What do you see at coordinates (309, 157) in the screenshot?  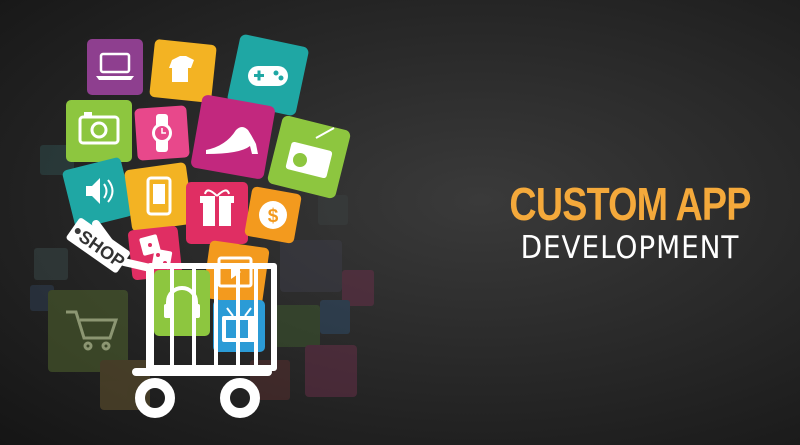 I see `radio-tile` at bounding box center [309, 157].